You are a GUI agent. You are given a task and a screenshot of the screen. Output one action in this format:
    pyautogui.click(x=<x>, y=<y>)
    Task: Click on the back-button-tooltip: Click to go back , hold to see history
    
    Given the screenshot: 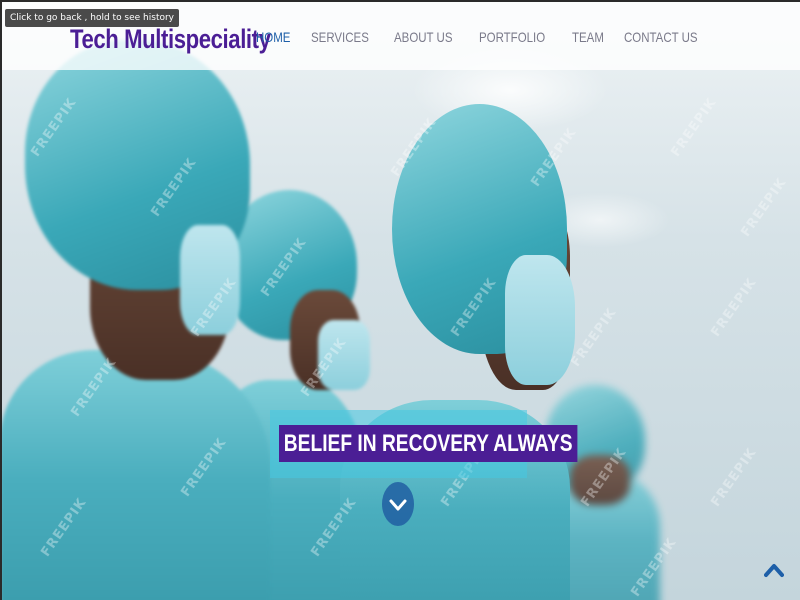 What is the action you would take?
    pyautogui.click(x=92, y=18)
    